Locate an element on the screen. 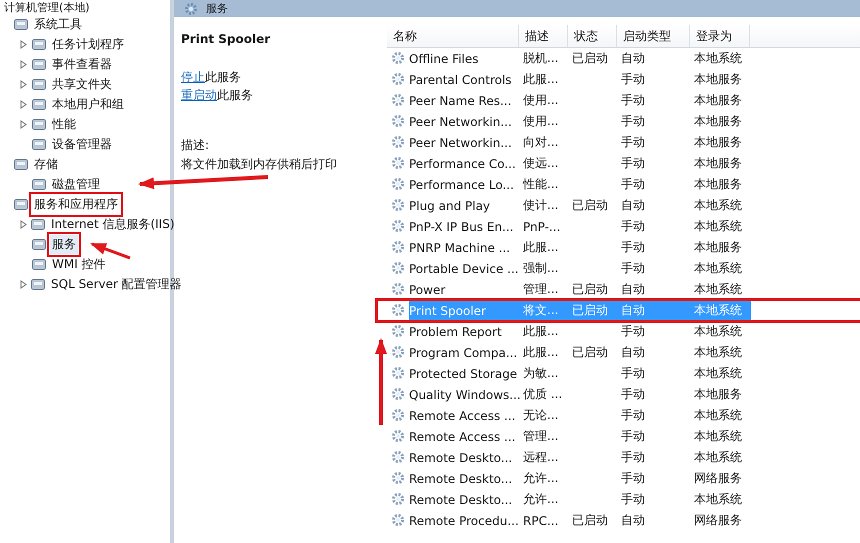 This screenshot has width=860, height=543. tree-item: 计算机管理(本地) is located at coordinates (47, 8).